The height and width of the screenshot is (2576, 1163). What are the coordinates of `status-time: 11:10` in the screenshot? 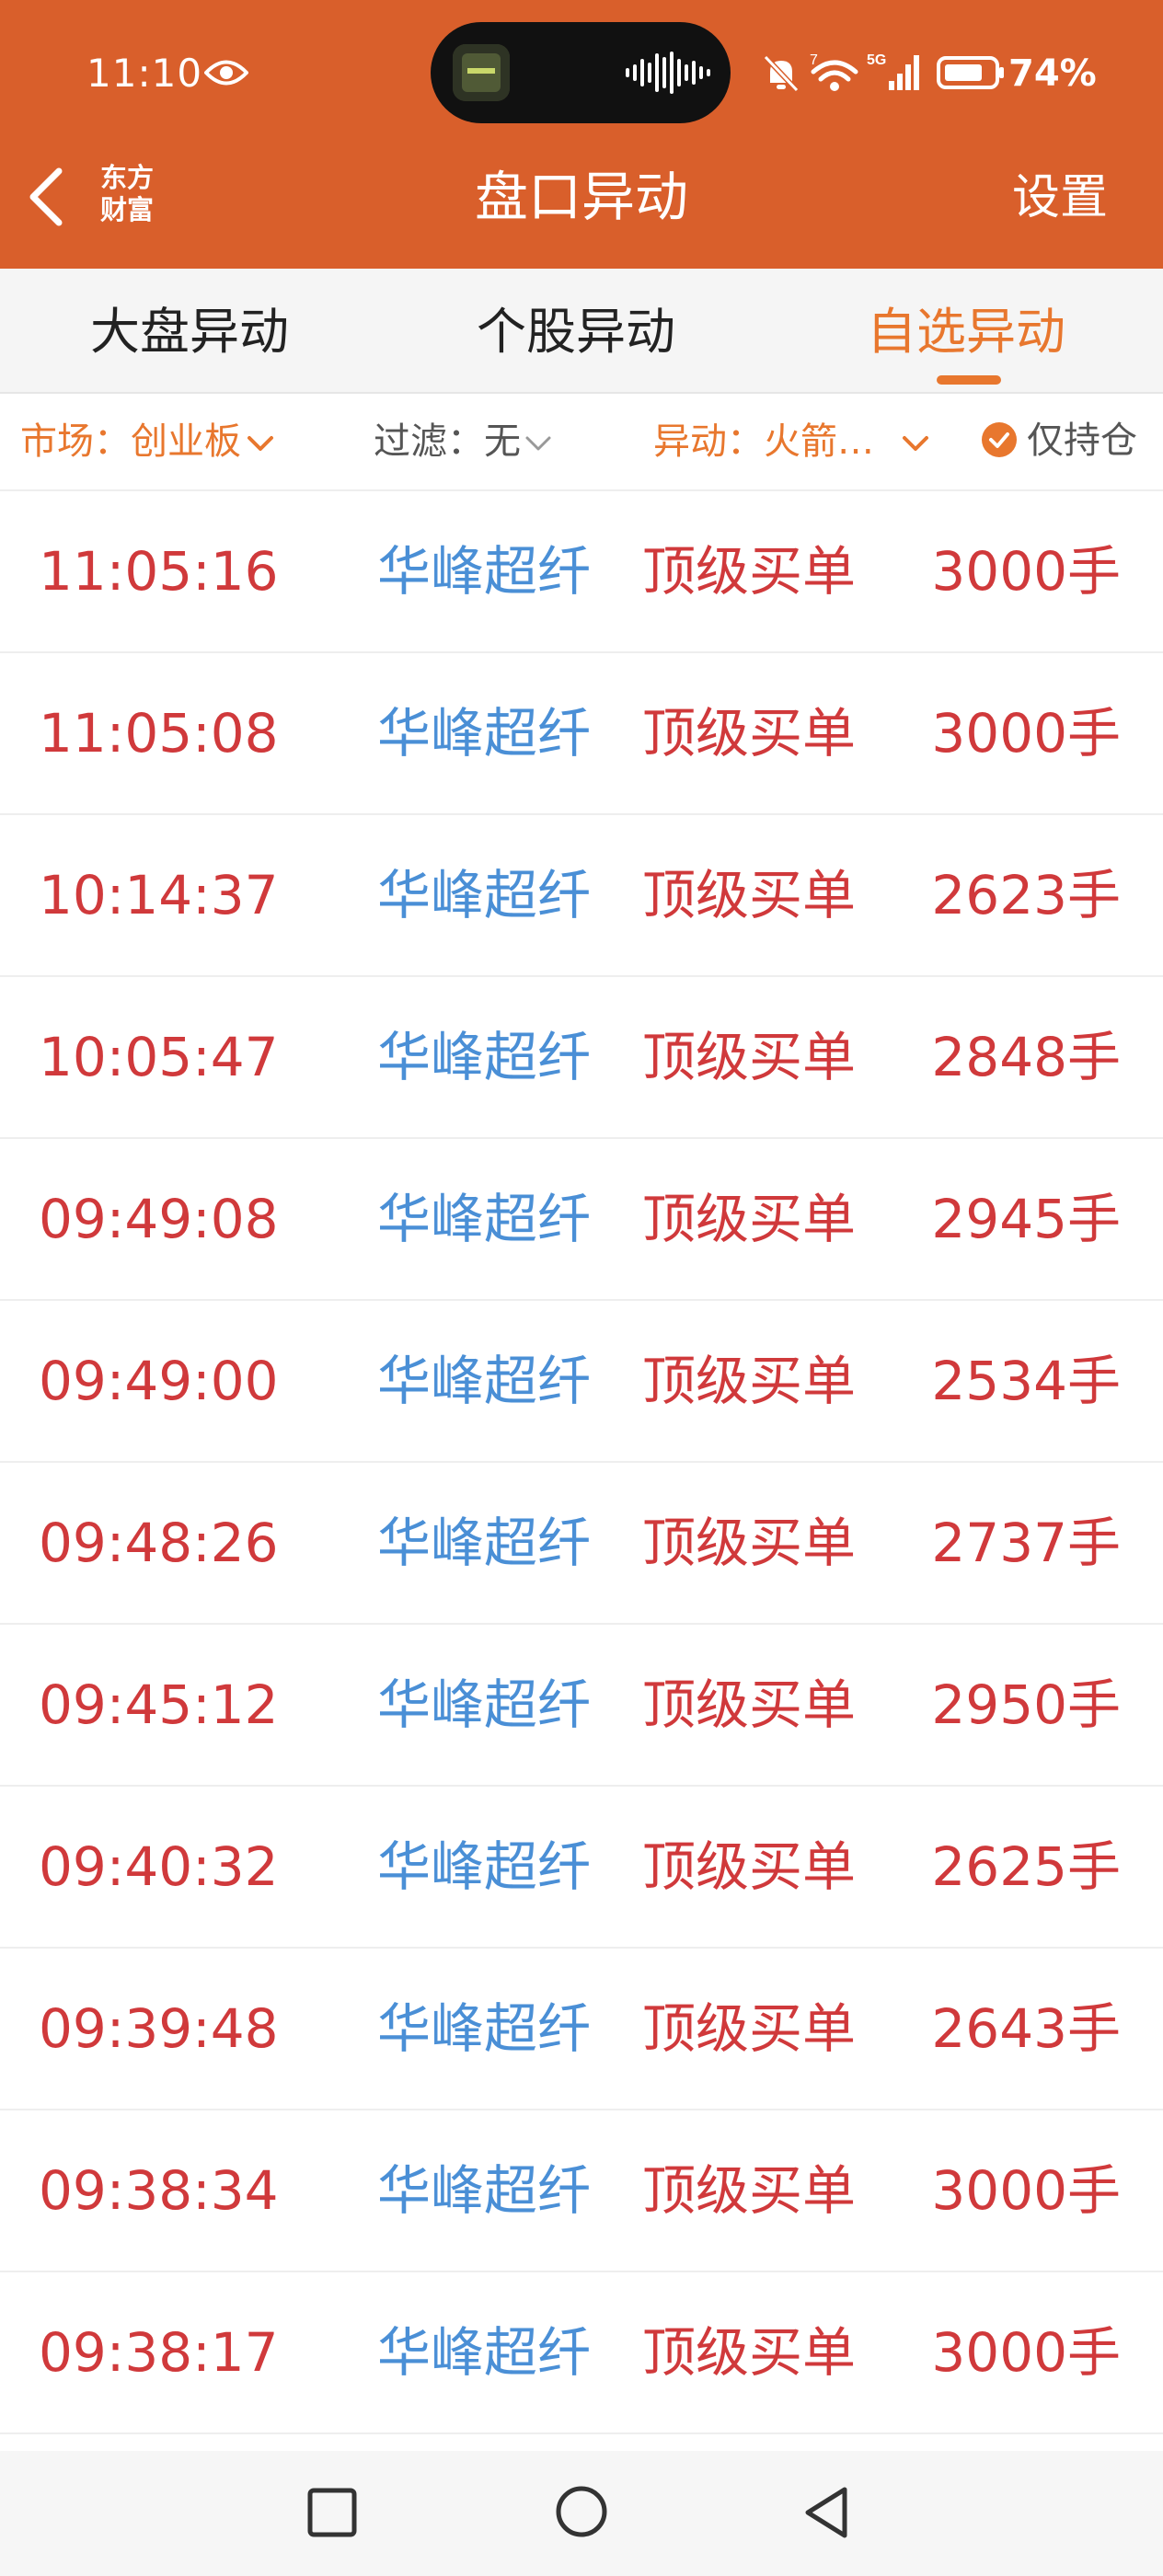 It's located at (145, 73).